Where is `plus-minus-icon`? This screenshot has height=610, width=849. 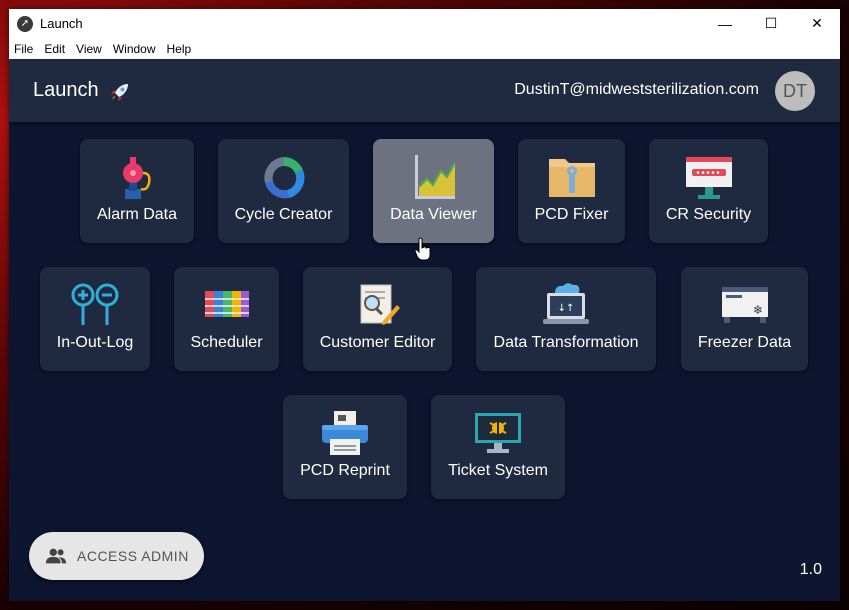 plus-minus-icon is located at coordinates (95, 304).